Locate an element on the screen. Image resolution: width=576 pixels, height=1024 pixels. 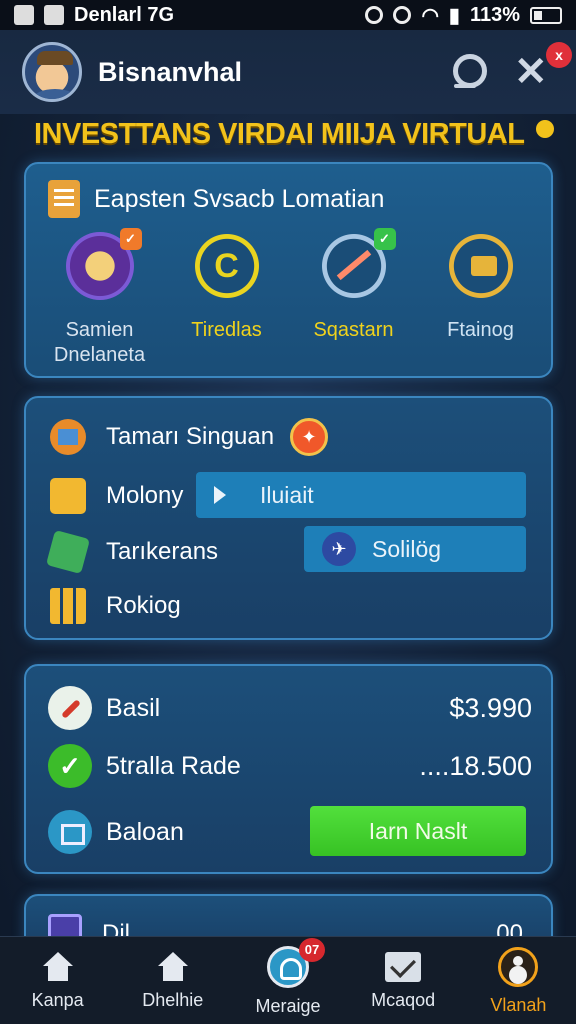
document-icon is located at coordinates (64, 199).